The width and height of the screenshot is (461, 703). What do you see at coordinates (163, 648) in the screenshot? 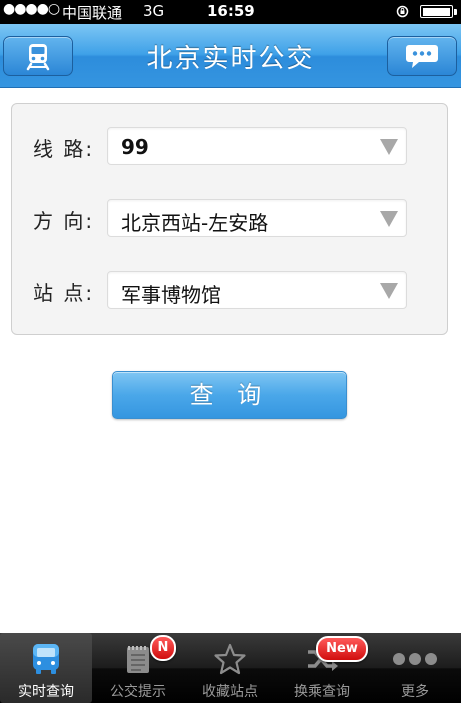
I see `tips-badge: N` at bounding box center [163, 648].